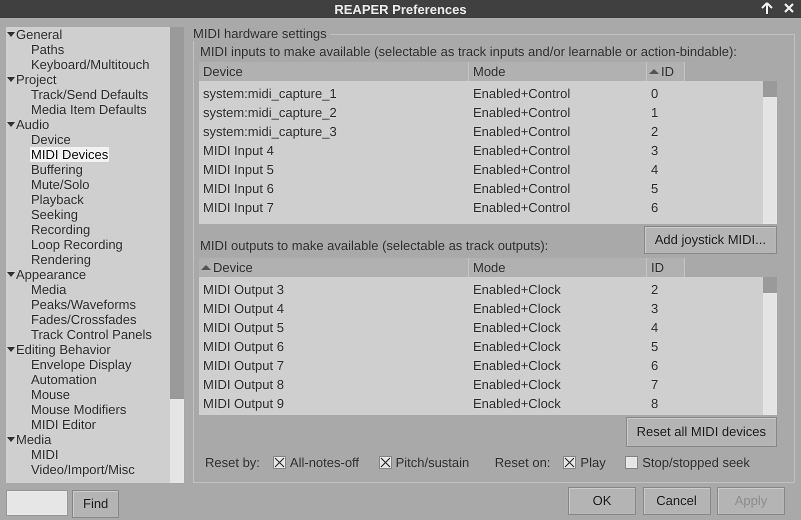 This screenshot has height=520, width=801. What do you see at coordinates (270, 113) in the screenshot?
I see `table-cell-text: system:midi_capture_2` at bounding box center [270, 113].